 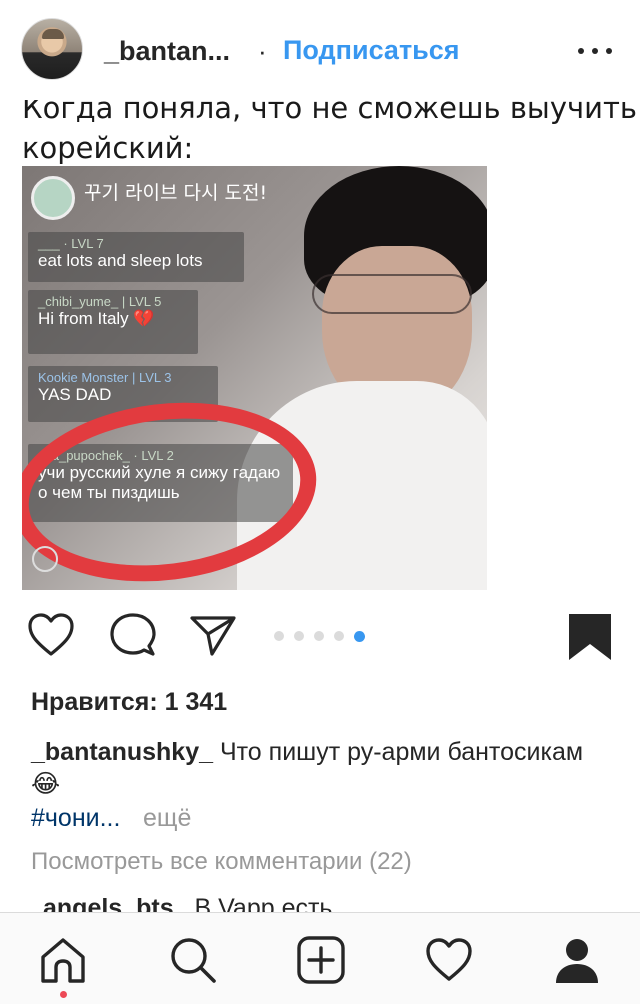 I want to click on chat-message: _chibi_yume_ | LVL 5 Hi from Italy 💔, so click(x=113, y=322).